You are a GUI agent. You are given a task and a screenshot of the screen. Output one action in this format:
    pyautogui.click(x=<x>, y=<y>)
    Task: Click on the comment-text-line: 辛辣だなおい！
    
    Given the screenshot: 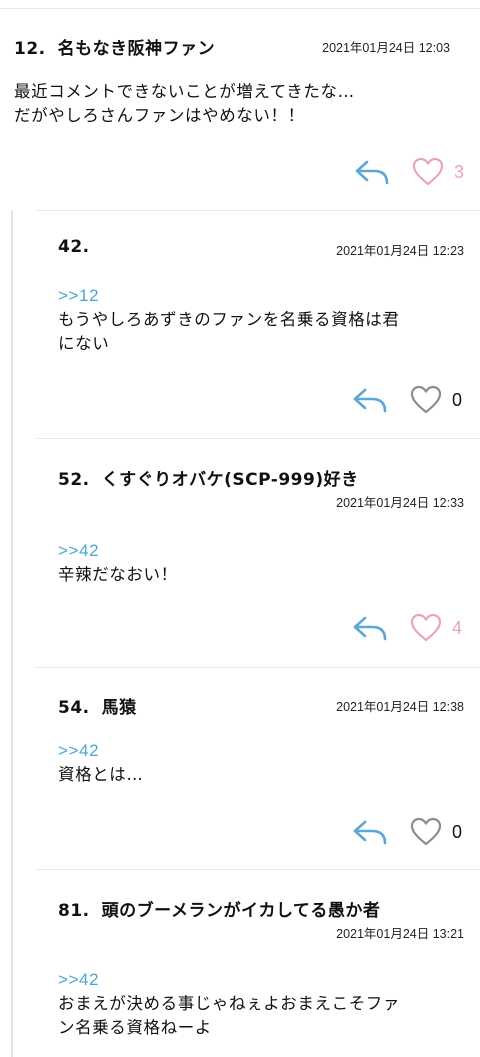 What is the action you would take?
    pyautogui.click(x=118, y=574)
    